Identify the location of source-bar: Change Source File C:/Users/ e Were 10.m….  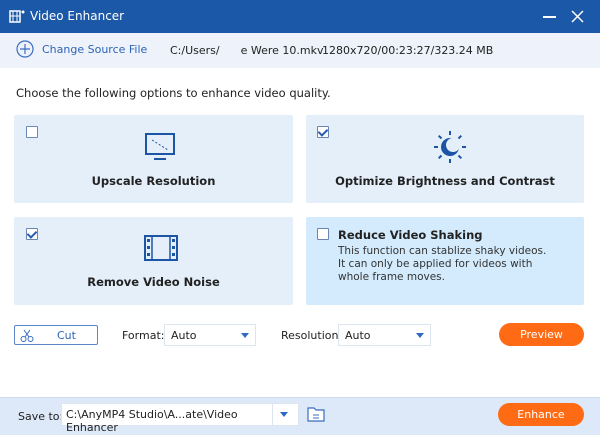
(300, 50).